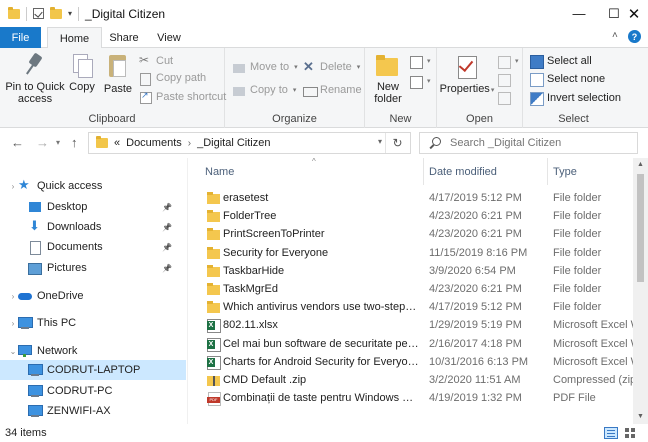  Describe the element at coordinates (42, 142) in the screenshot. I see `forward-button: →` at that location.